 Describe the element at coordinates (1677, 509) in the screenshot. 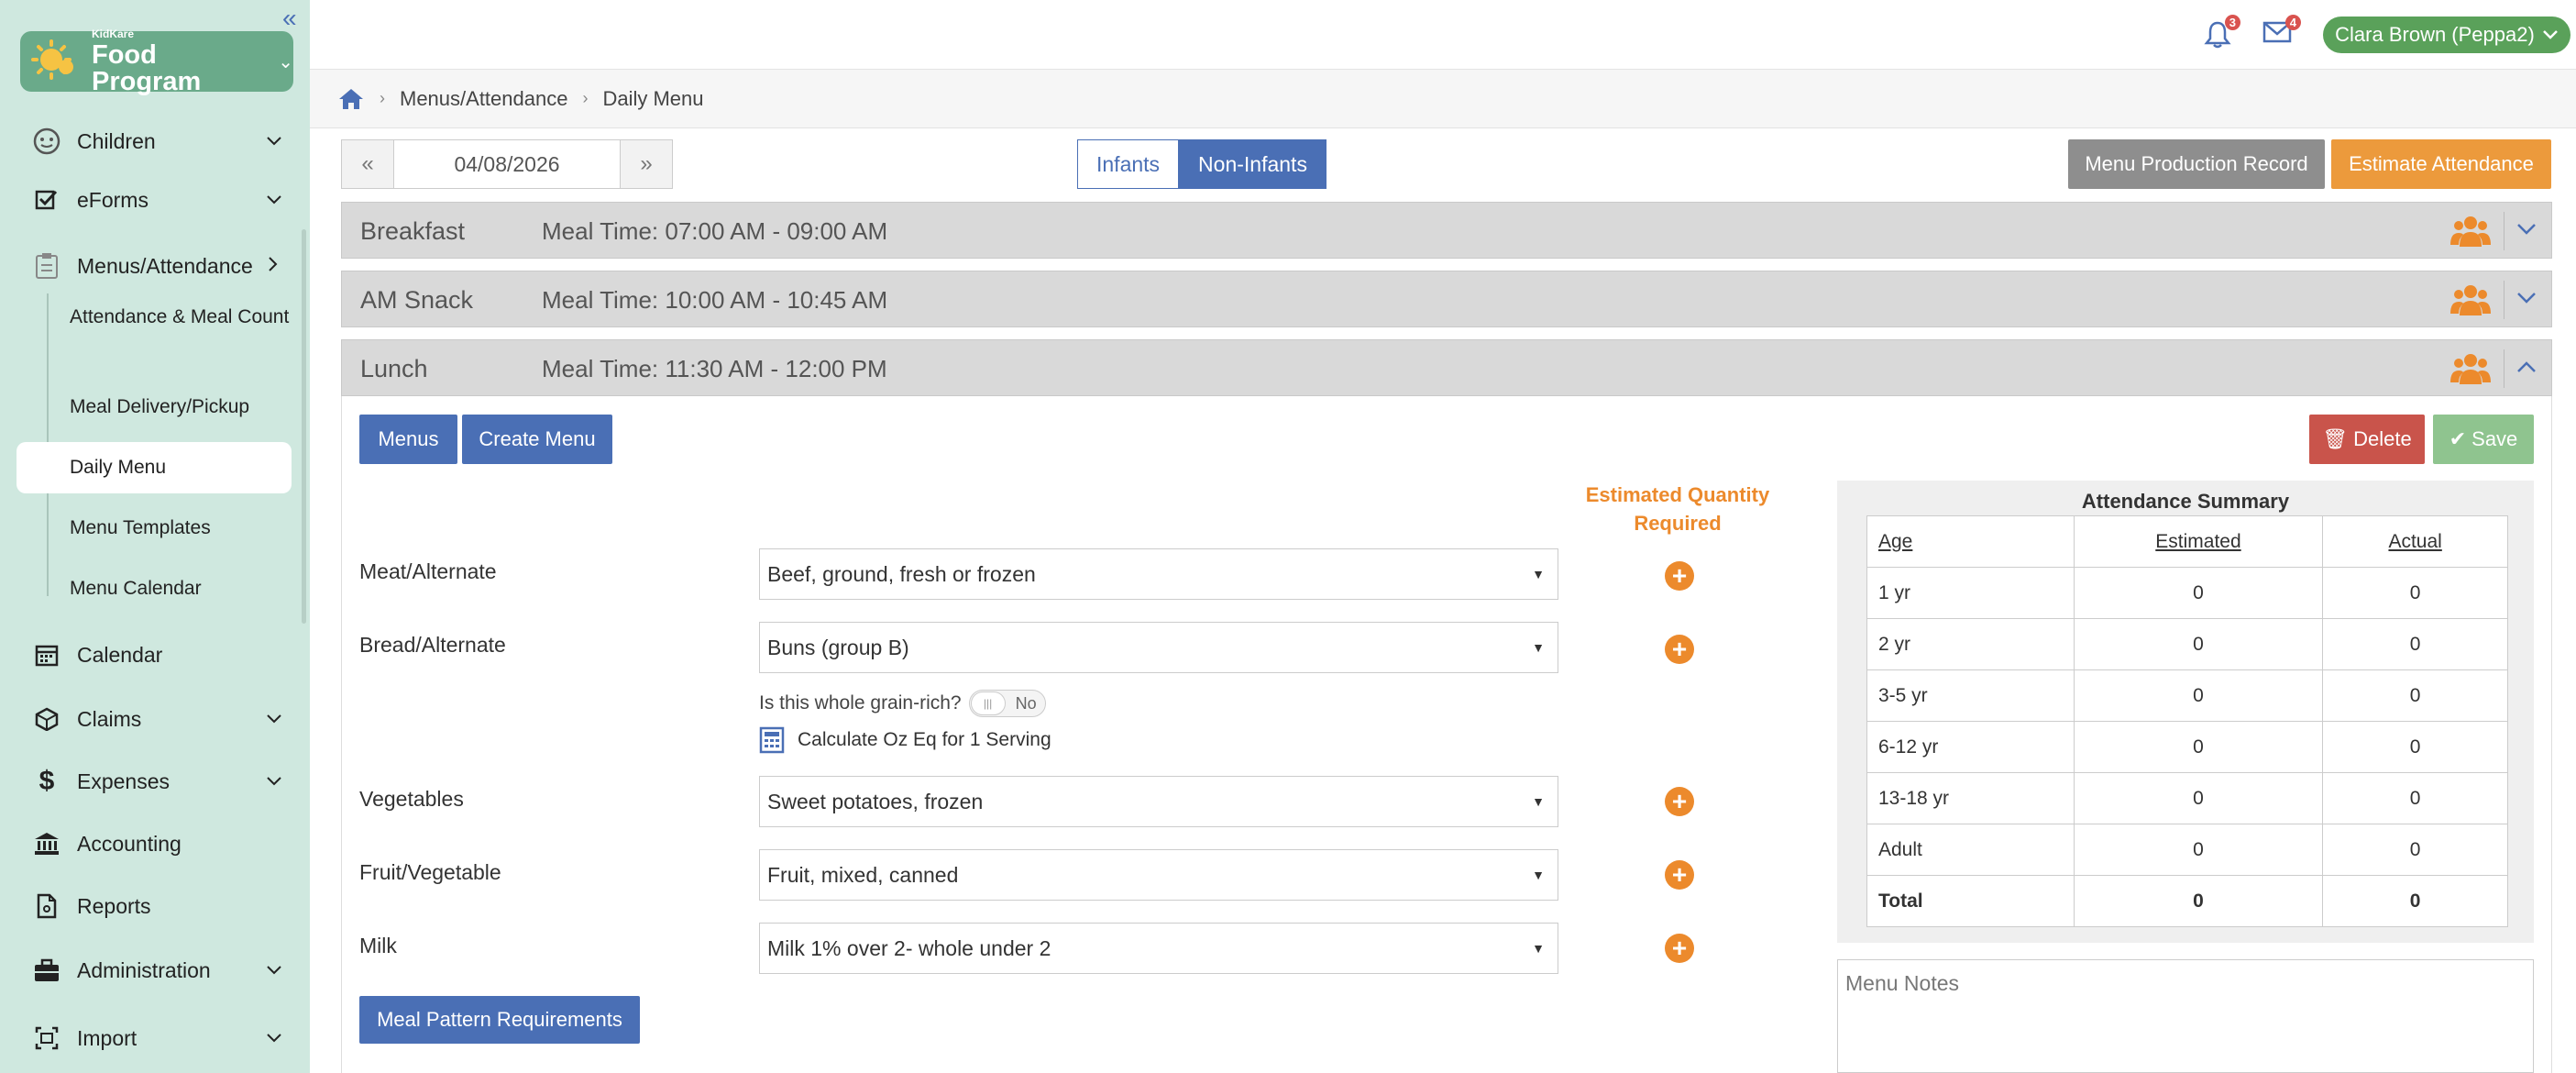

I see `estimated-quantity-heading: Estimated Quantity Required` at that location.